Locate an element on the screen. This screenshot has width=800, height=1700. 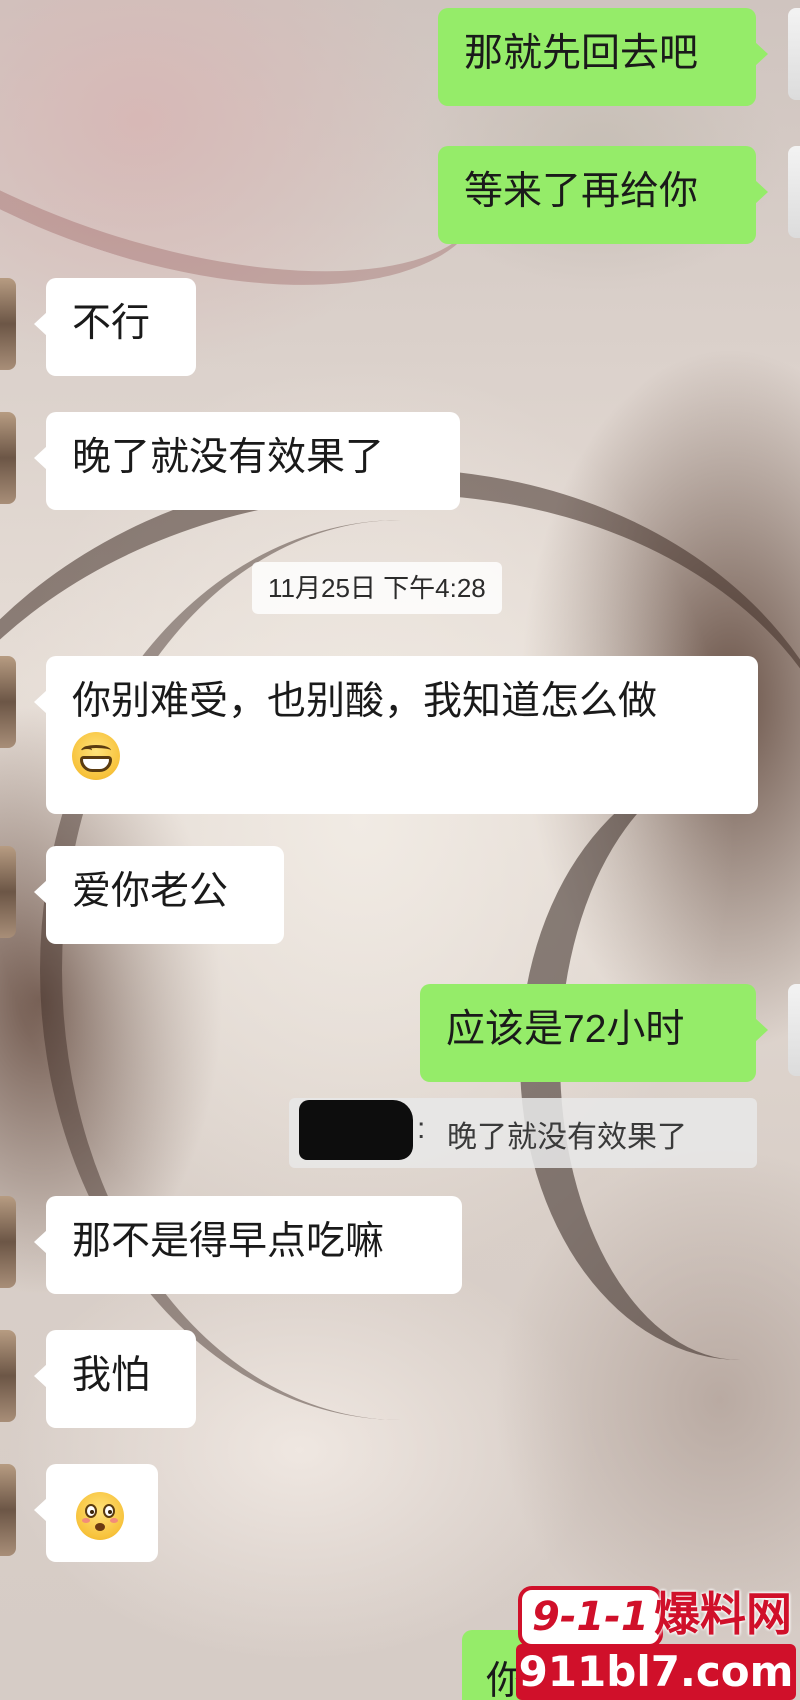
message-bubble-incoming: 那不是得早点吃嘛 is located at coordinates (248, 1245).